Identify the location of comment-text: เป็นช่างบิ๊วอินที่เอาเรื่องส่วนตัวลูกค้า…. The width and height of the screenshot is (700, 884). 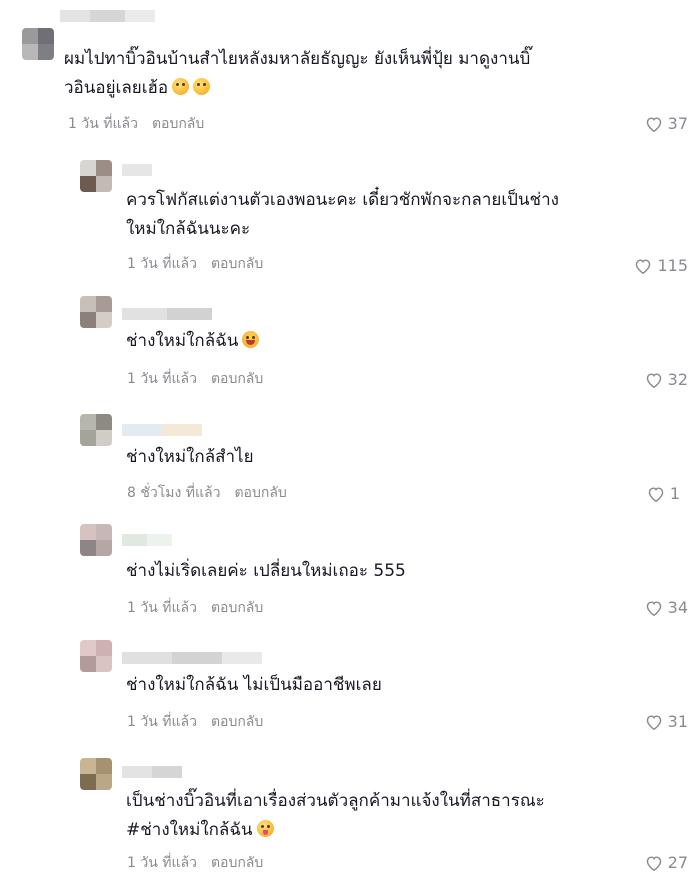
(335, 815).